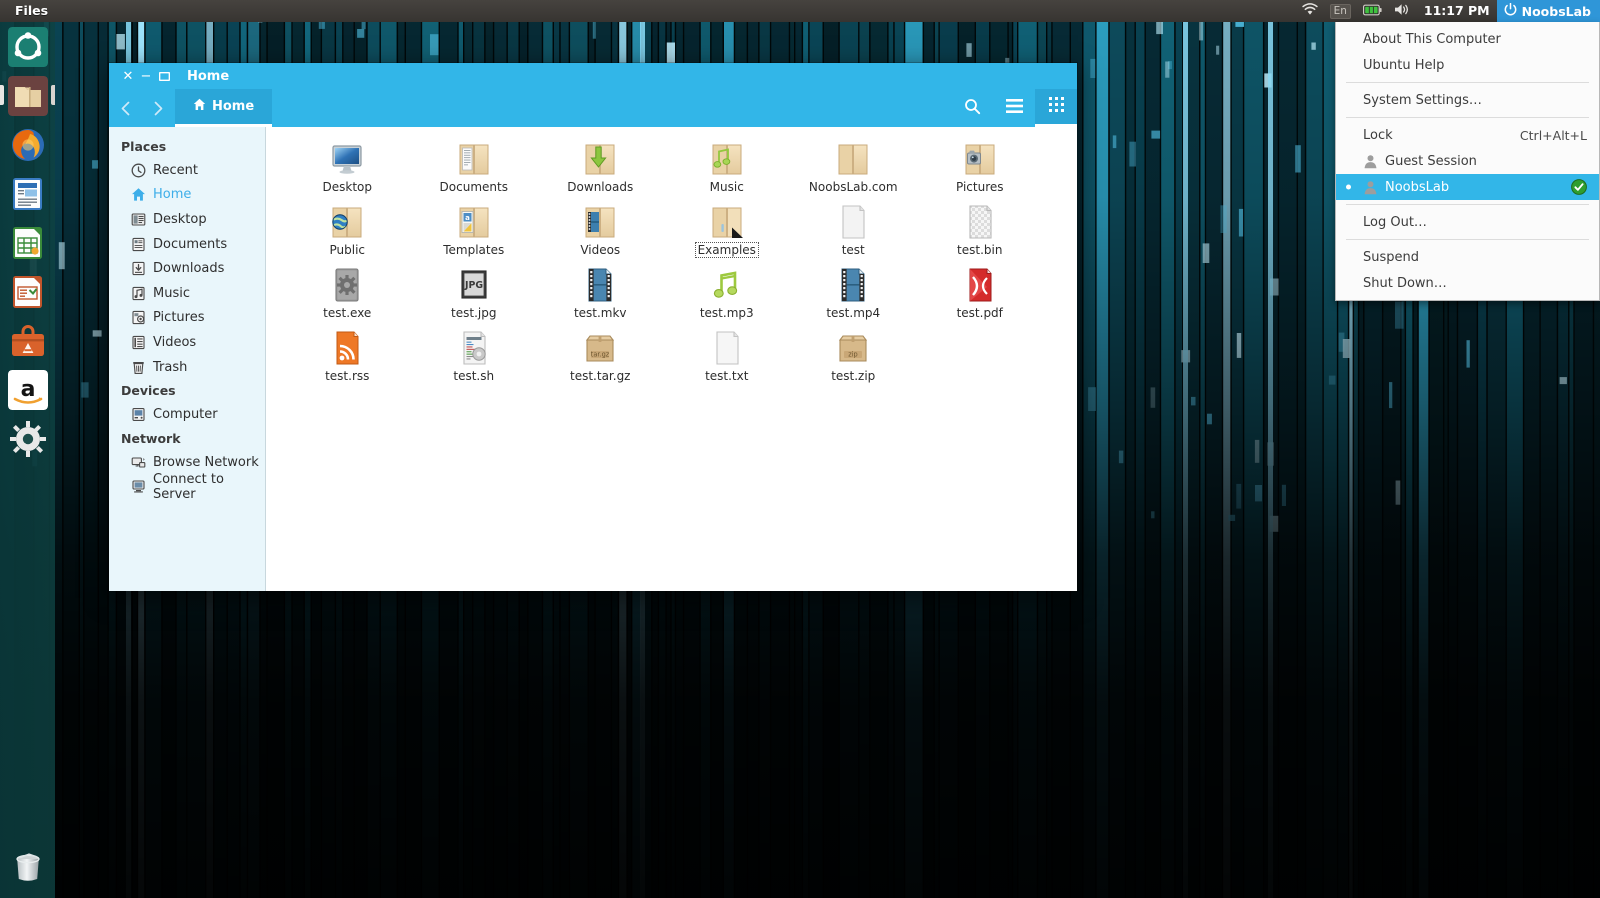 The height and width of the screenshot is (898, 1600). Describe the element at coordinates (224, 108) in the screenshot. I see `breadcrumb-home: Home` at that location.